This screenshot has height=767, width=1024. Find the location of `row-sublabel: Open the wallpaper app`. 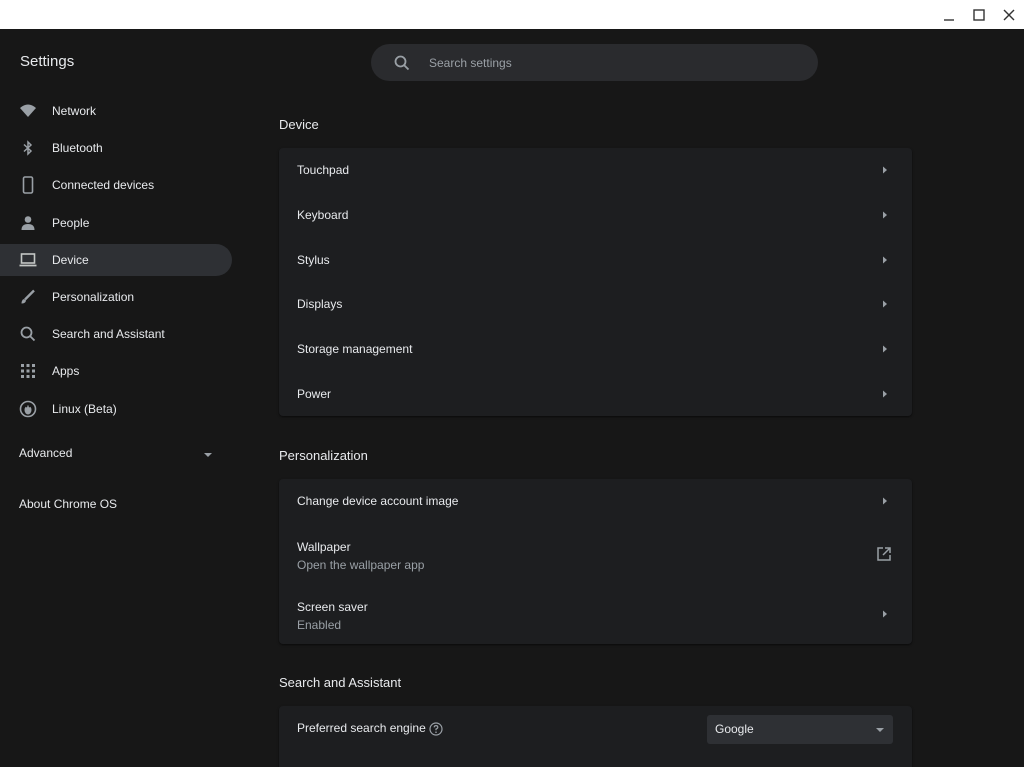

row-sublabel: Open the wallpaper app is located at coordinates (361, 564).